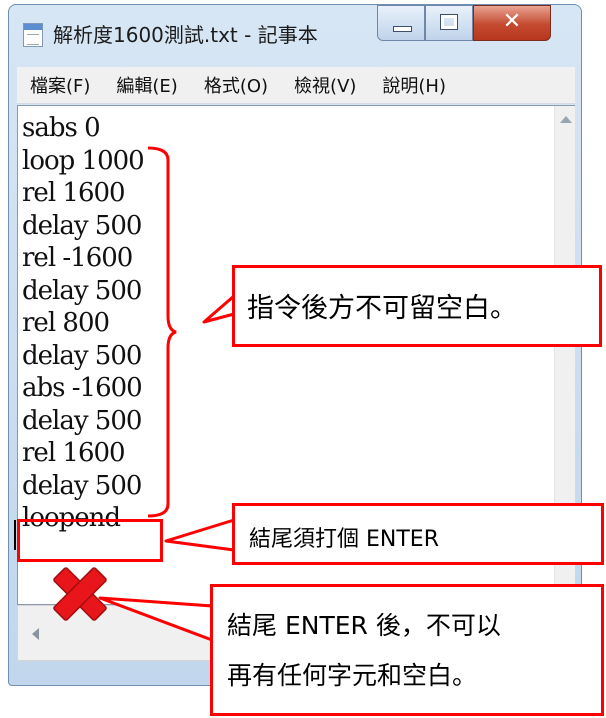 The image size is (606, 718). Describe the element at coordinates (364, 625) in the screenshot. I see `callout-text-line-1: 結尾 ENTER 後，不可以` at that location.